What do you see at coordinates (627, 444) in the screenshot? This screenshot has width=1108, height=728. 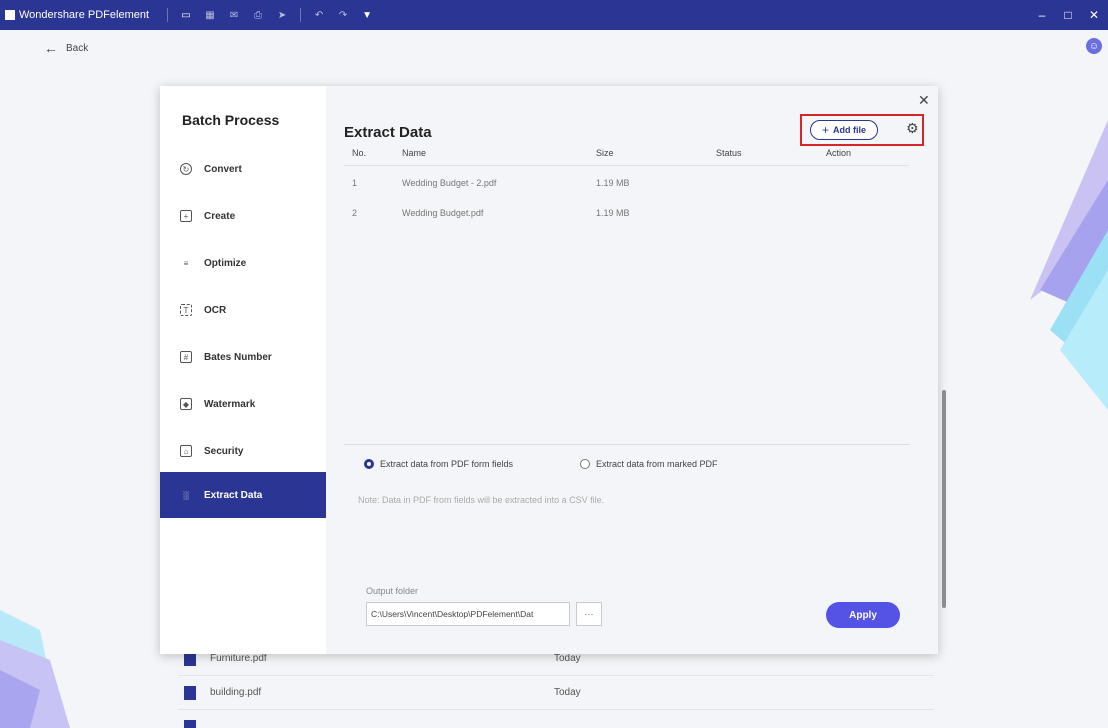 I see `section-divider` at bounding box center [627, 444].